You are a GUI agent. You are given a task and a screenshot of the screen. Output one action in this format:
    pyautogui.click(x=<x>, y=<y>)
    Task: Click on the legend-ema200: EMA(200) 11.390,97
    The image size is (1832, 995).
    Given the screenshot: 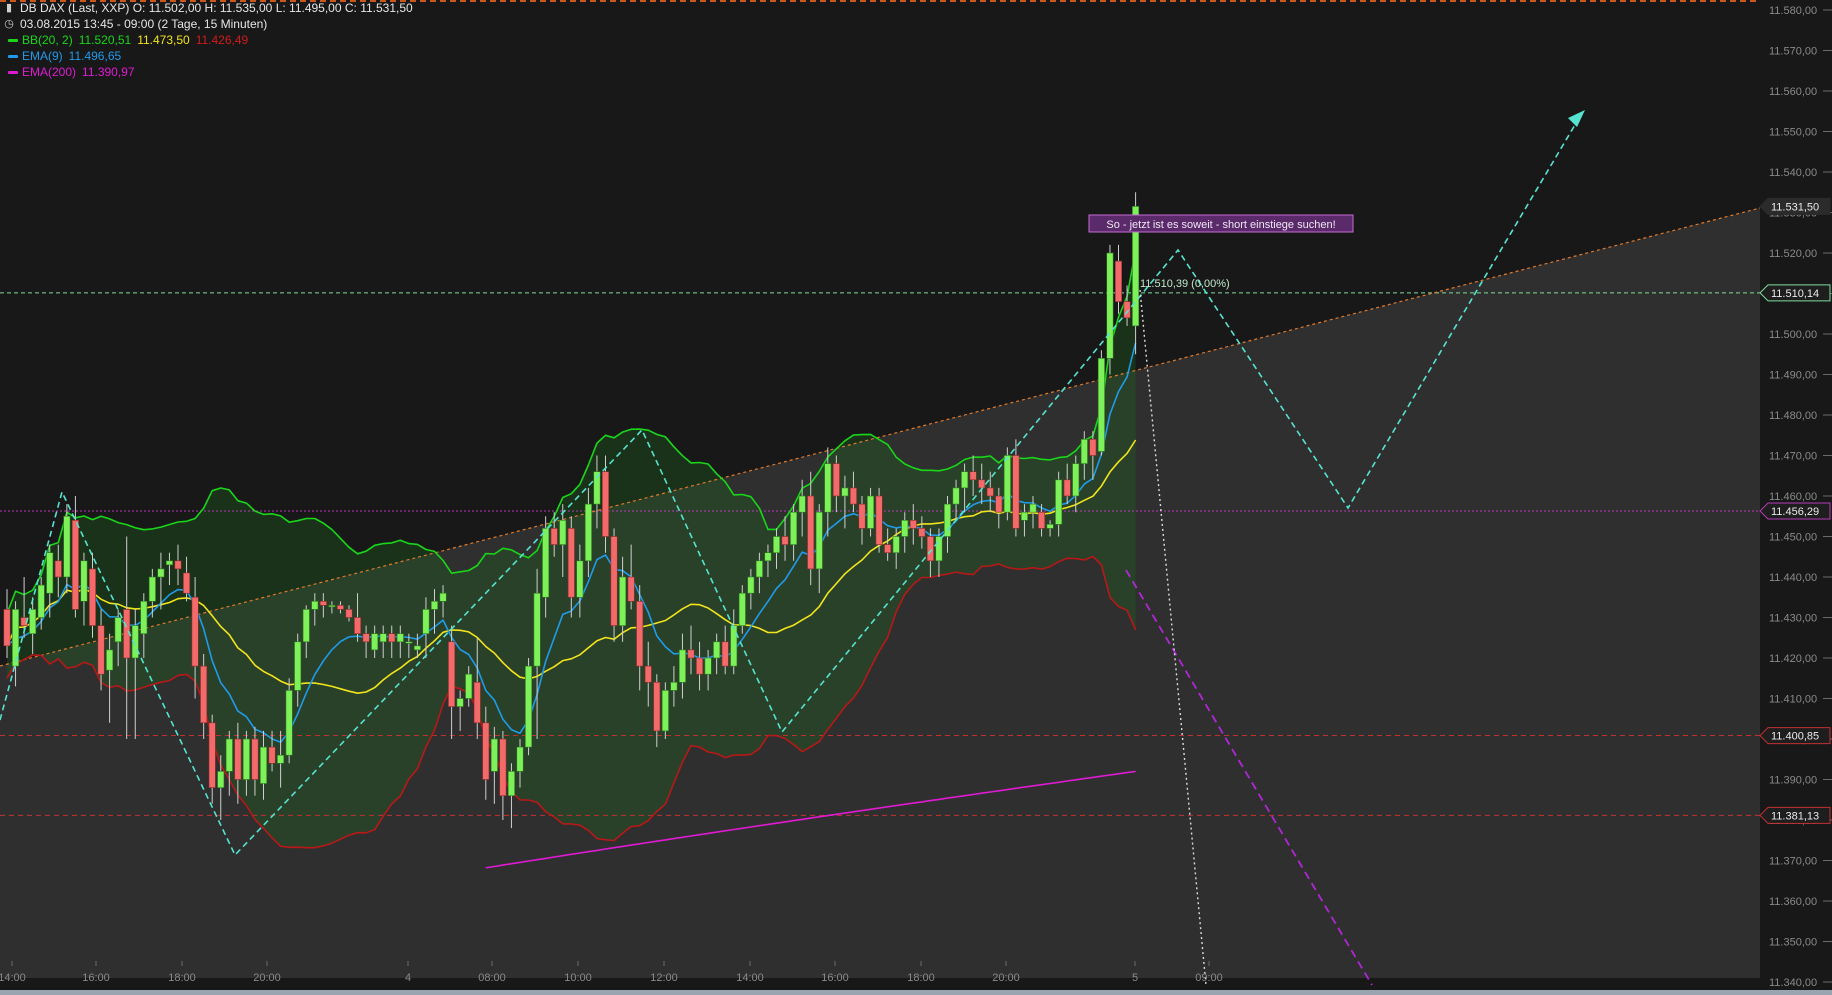 What is the action you would take?
    pyautogui.click(x=206, y=72)
    